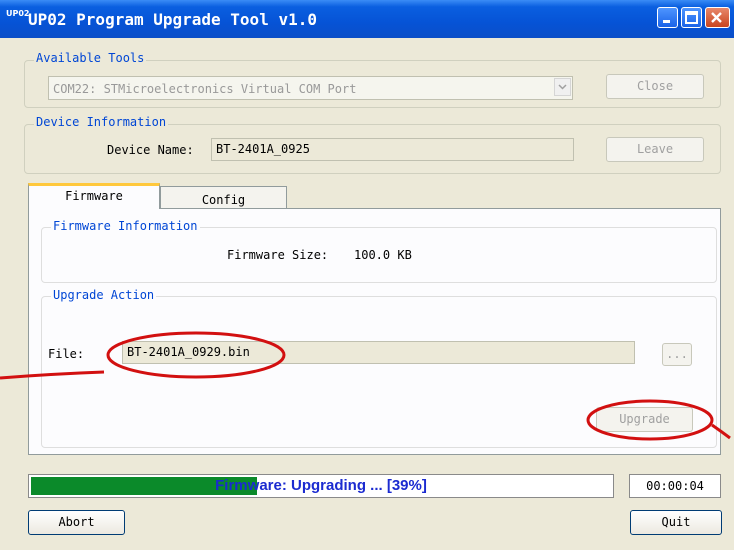  What do you see at coordinates (666, 21) in the screenshot?
I see `minimize-icon` at bounding box center [666, 21].